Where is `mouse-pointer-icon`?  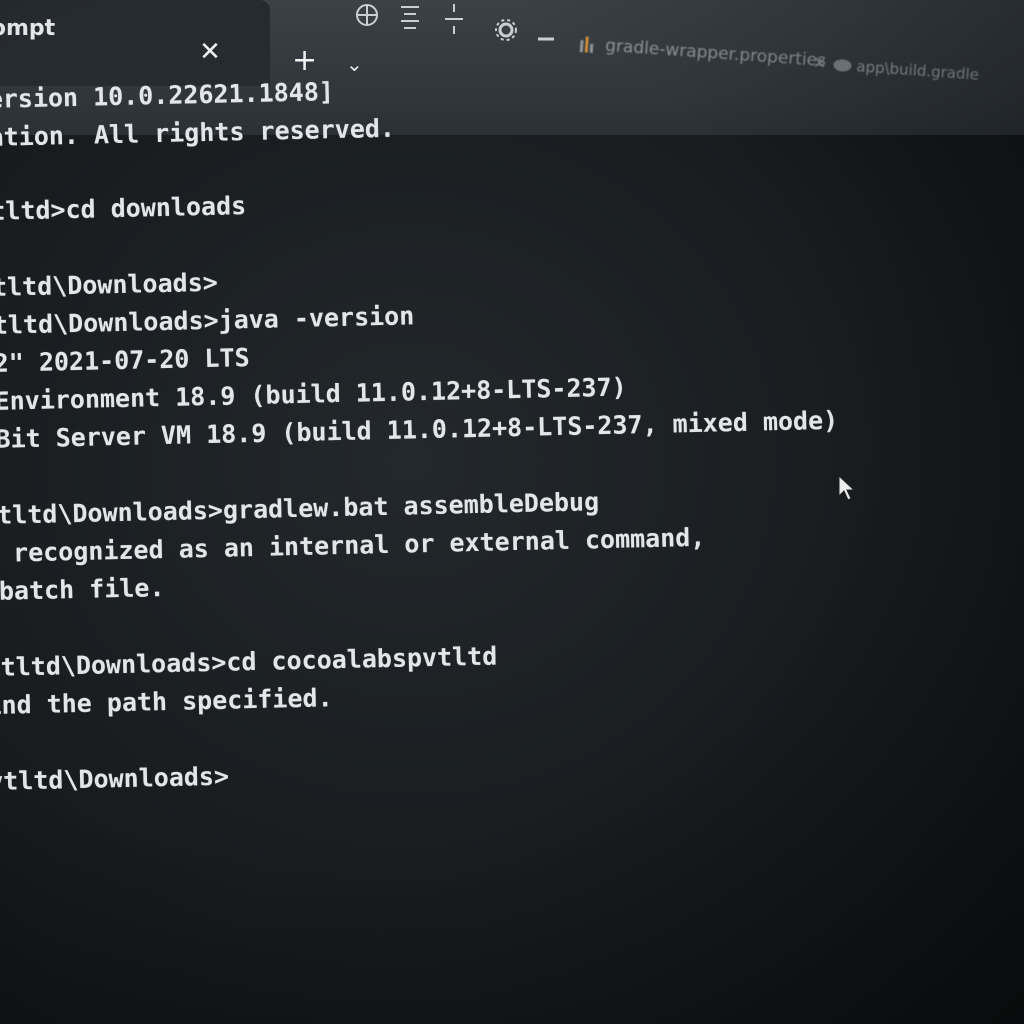
mouse-pointer-icon is located at coordinates (847, 487).